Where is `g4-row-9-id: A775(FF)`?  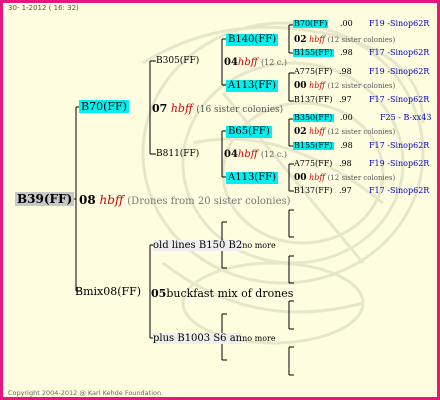
g4-row-9-id: A775(FF) is located at coordinates (313, 164).